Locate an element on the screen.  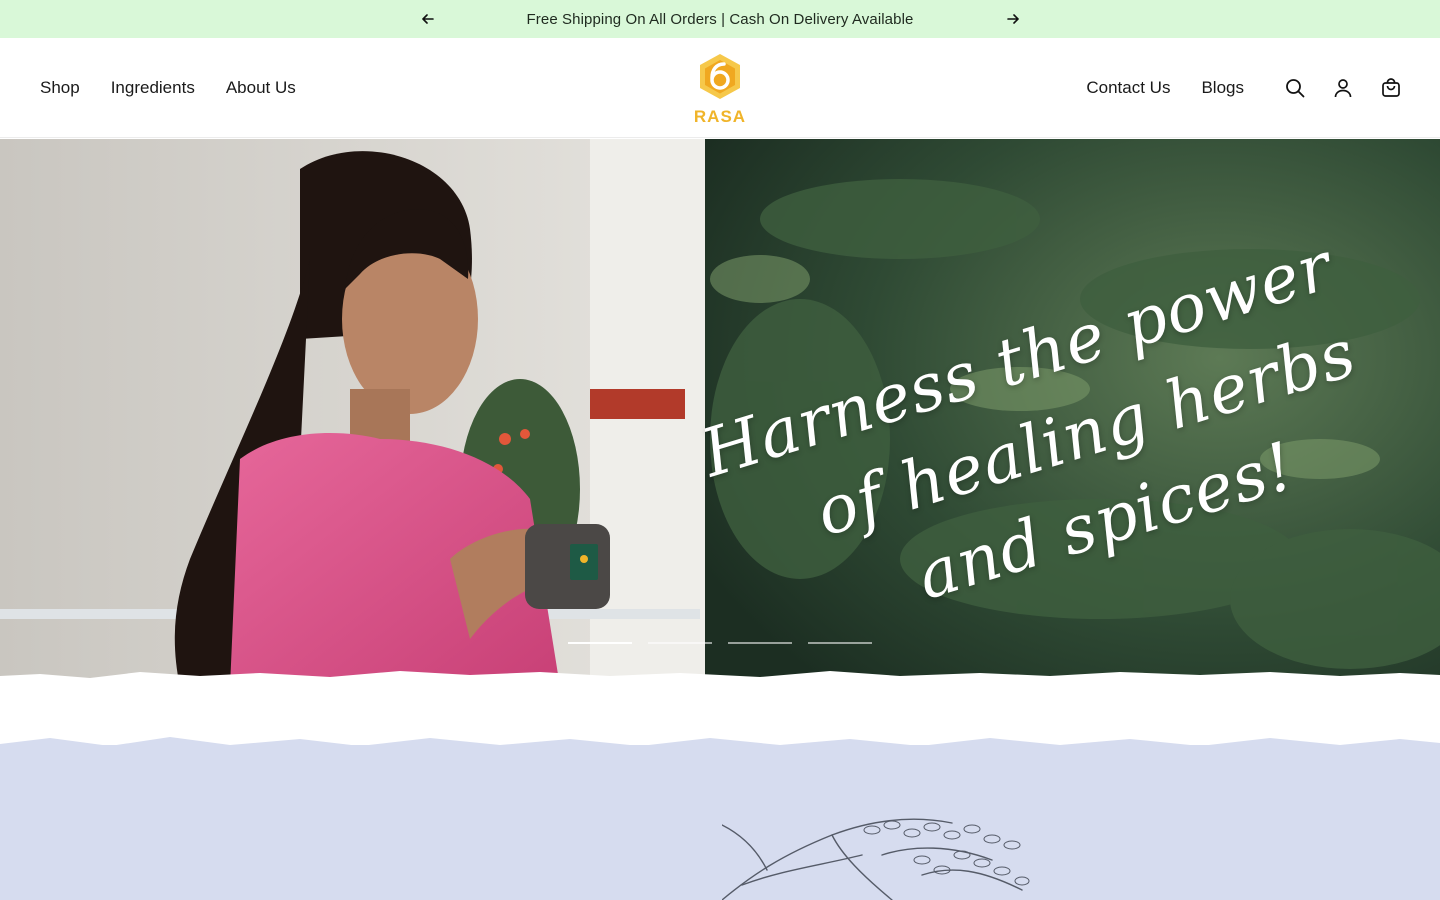
search-icon is located at coordinates (1295, 88).